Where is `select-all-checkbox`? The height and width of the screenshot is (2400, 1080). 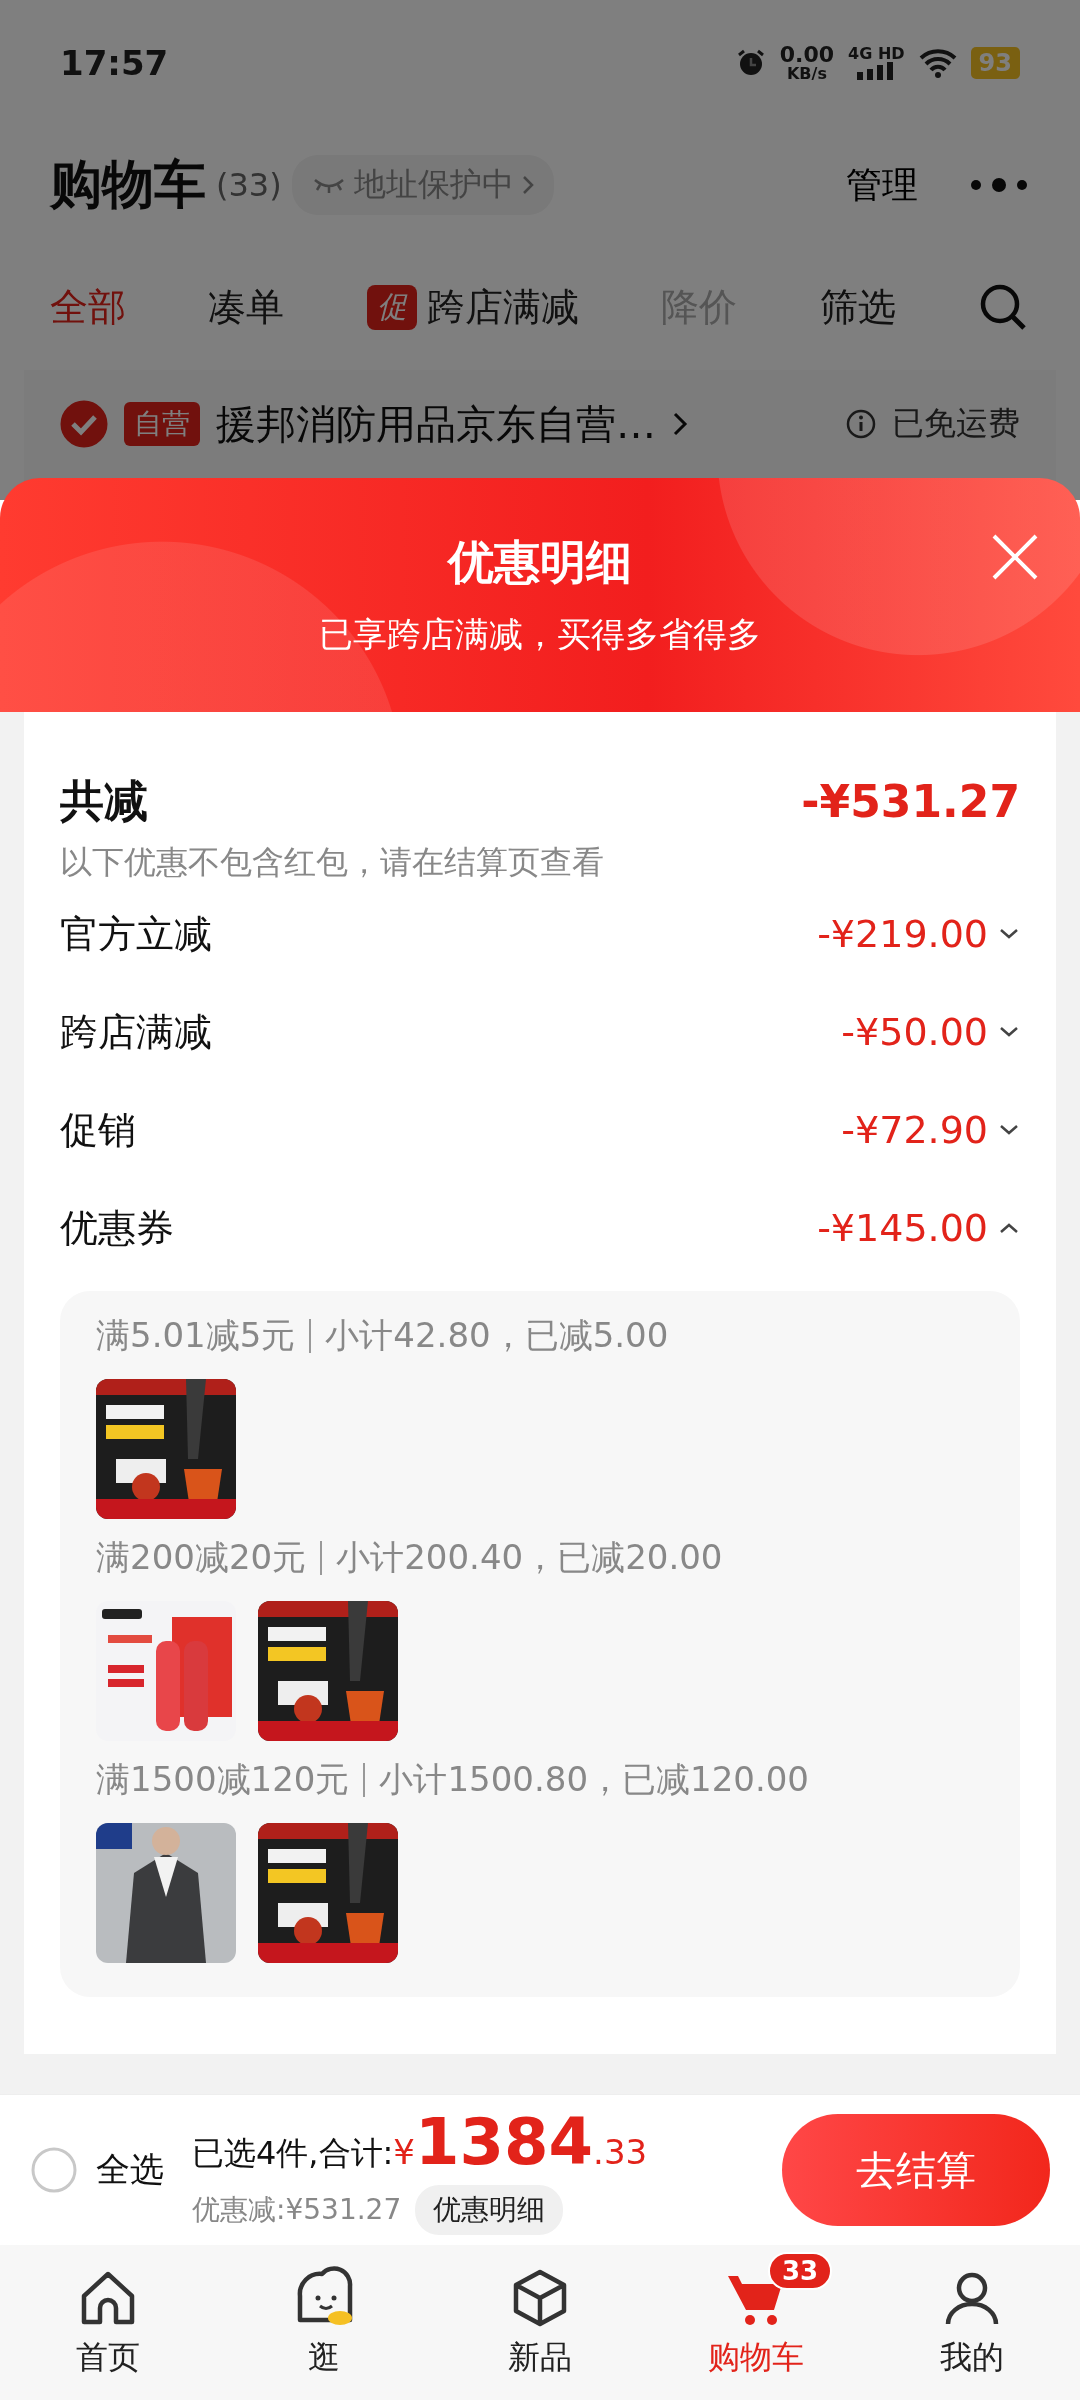 select-all-checkbox is located at coordinates (54, 2170).